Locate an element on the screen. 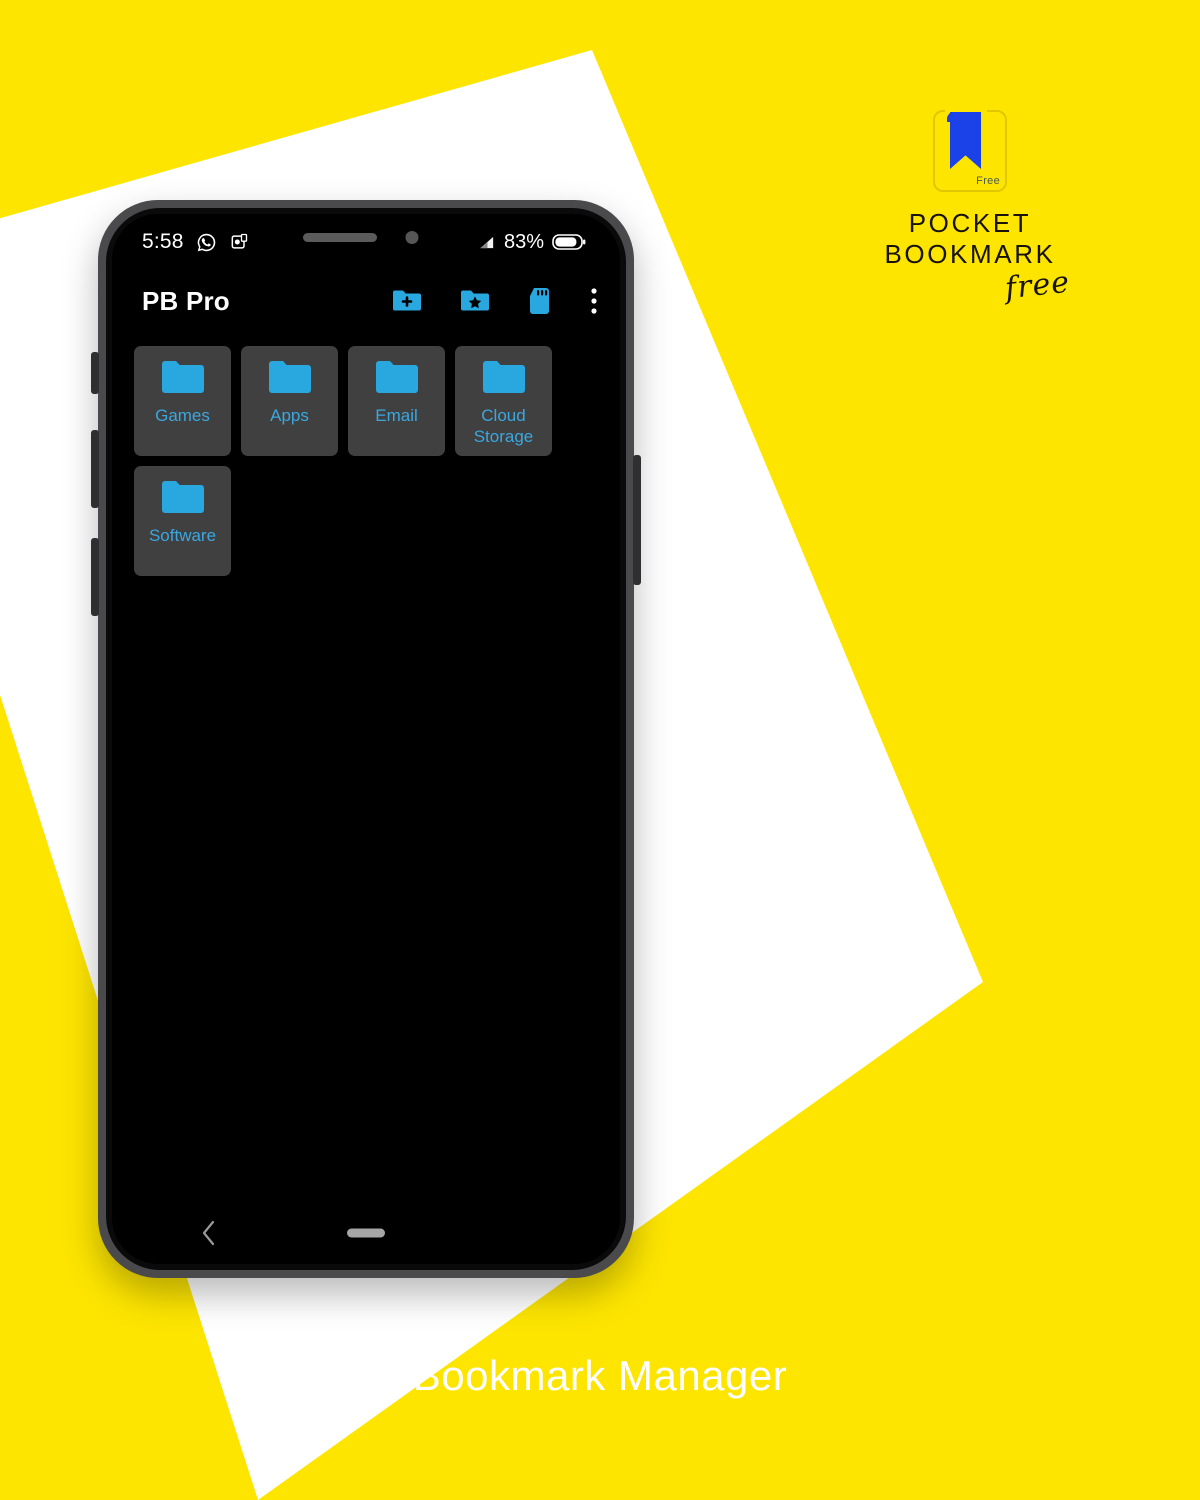 The height and width of the screenshot is (1500, 1200). front-camera-icon is located at coordinates (412, 237).